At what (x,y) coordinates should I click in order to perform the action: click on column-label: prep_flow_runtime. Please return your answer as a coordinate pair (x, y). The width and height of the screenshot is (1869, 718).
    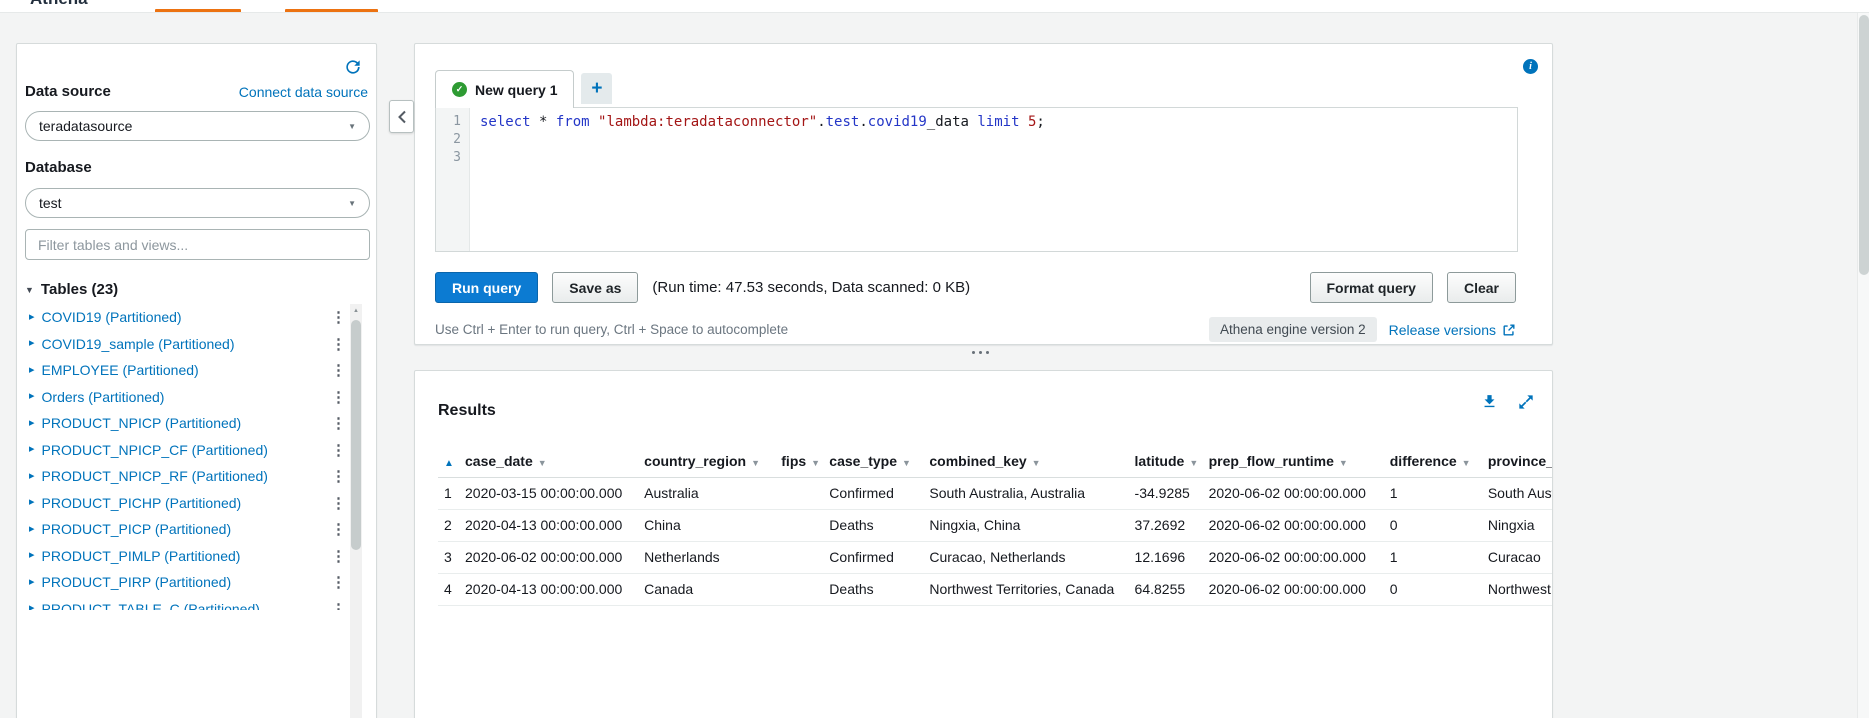
    Looking at the image, I should click on (1271, 461).